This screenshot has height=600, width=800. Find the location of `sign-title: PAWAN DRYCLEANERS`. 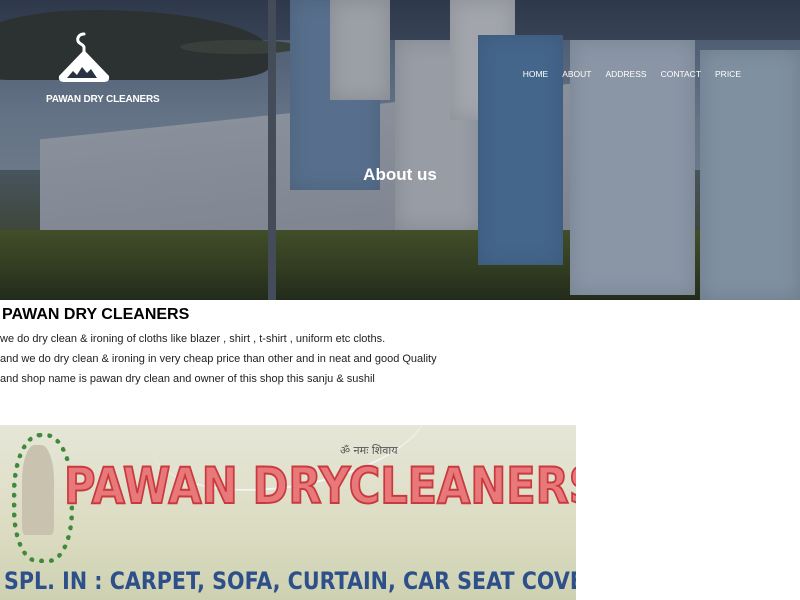

sign-title: PAWAN DRYCLEANERS is located at coordinates (319, 486).